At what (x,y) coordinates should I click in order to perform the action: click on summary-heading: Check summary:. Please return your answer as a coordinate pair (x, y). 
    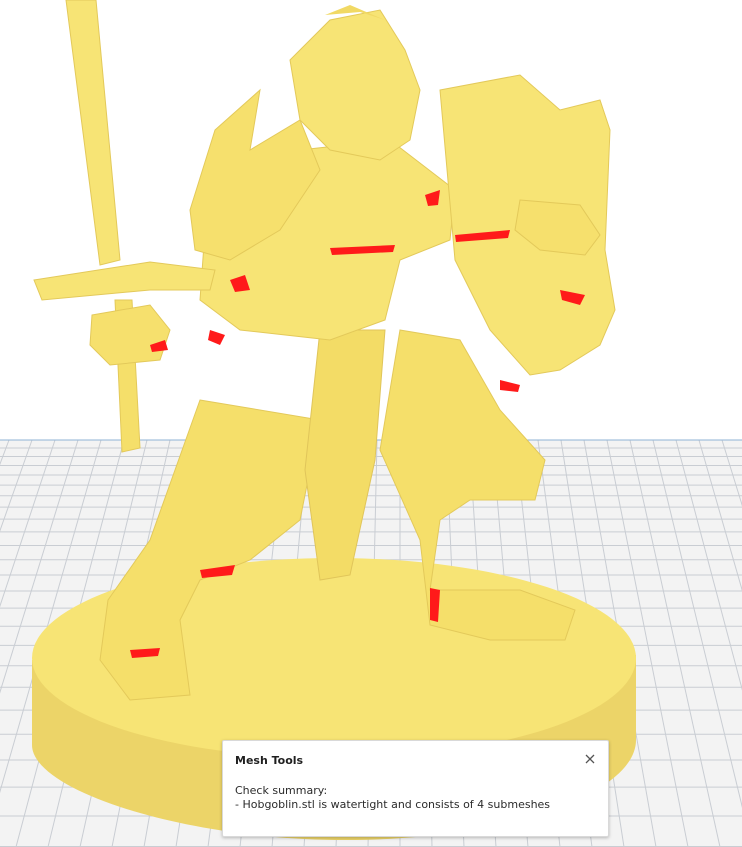
    Looking at the image, I should click on (281, 790).